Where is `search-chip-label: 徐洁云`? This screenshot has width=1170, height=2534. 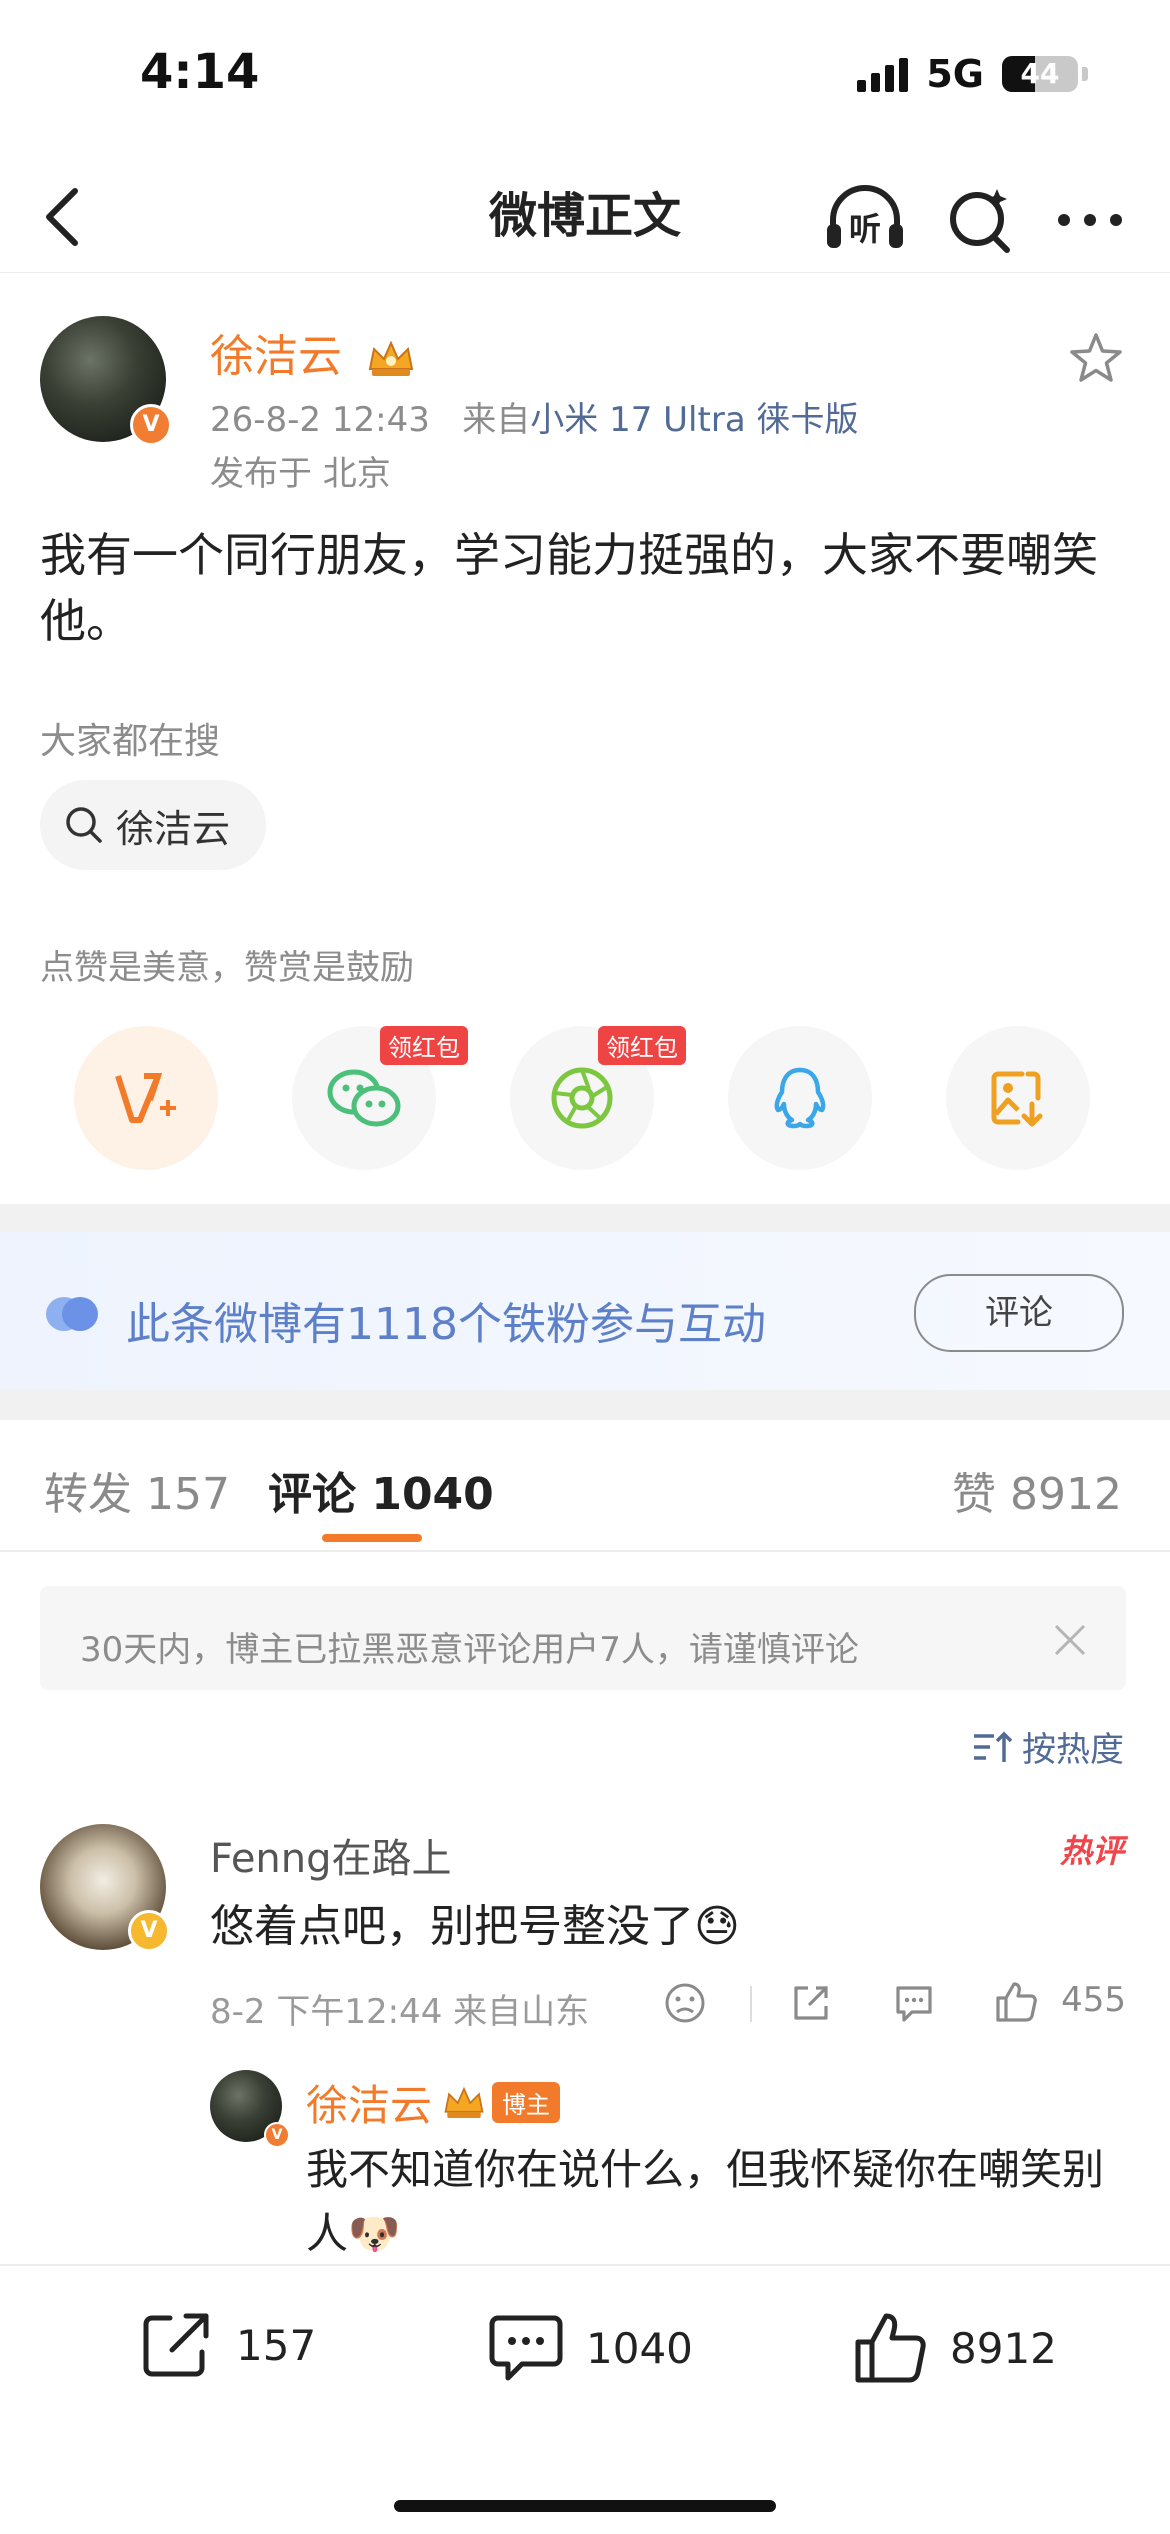
search-chip-label: 徐洁云 is located at coordinates (173, 828).